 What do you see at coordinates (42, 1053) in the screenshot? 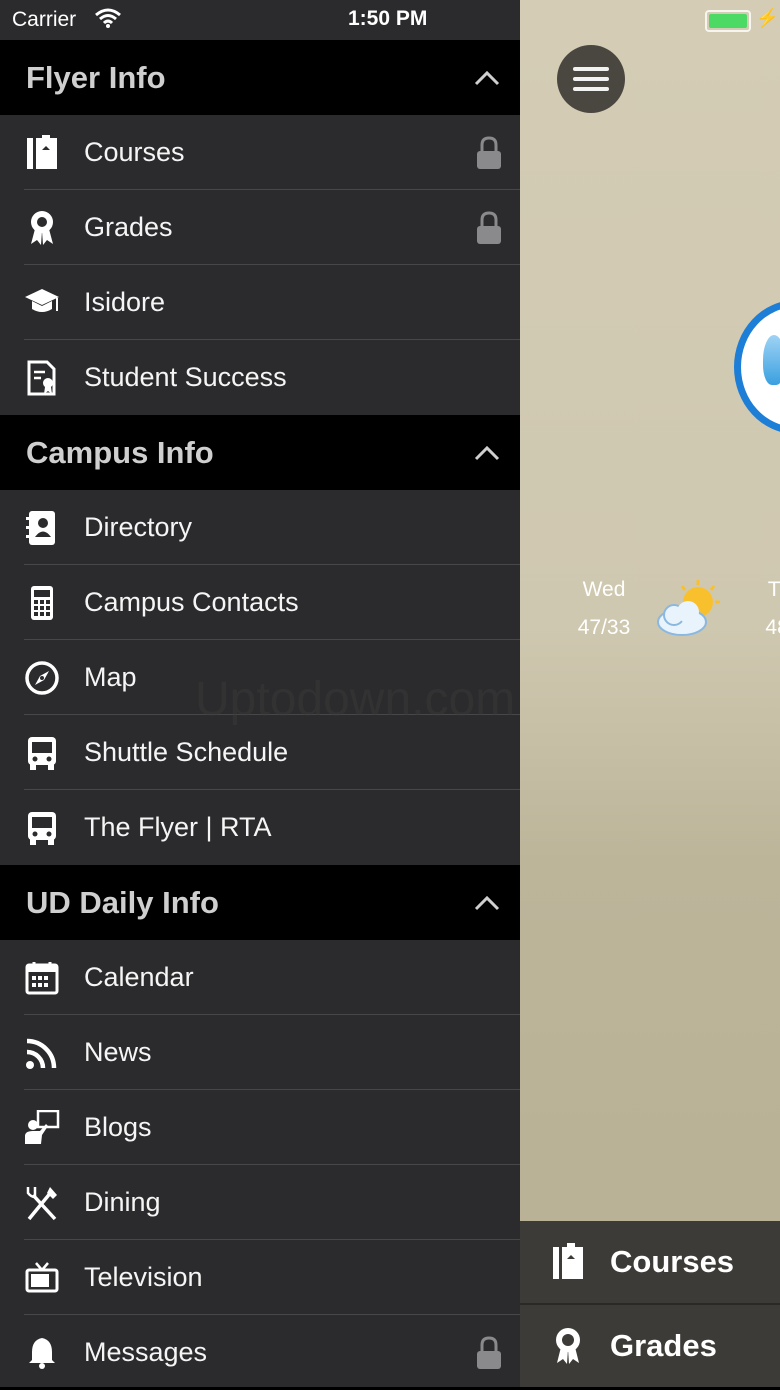
I see `rss-icon` at bounding box center [42, 1053].